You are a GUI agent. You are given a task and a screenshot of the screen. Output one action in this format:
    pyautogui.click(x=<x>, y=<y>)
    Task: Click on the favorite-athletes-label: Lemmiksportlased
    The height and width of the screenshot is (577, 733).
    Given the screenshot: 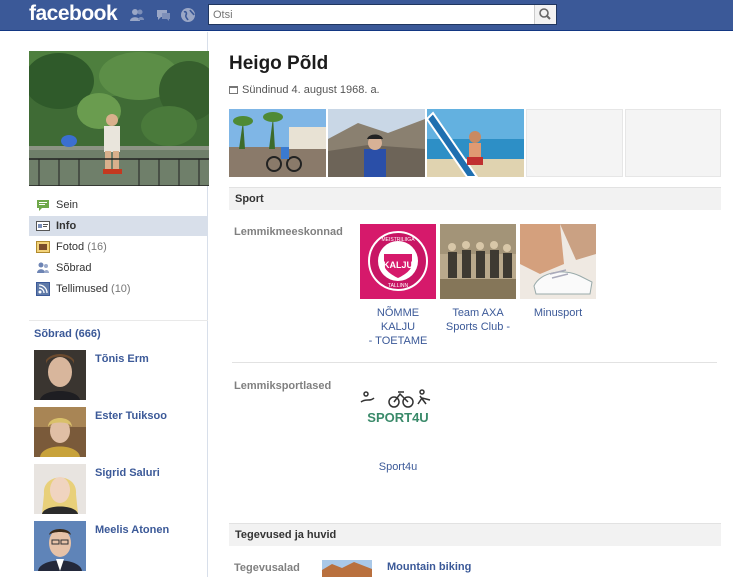 What is the action you would take?
    pyautogui.click(x=283, y=386)
    